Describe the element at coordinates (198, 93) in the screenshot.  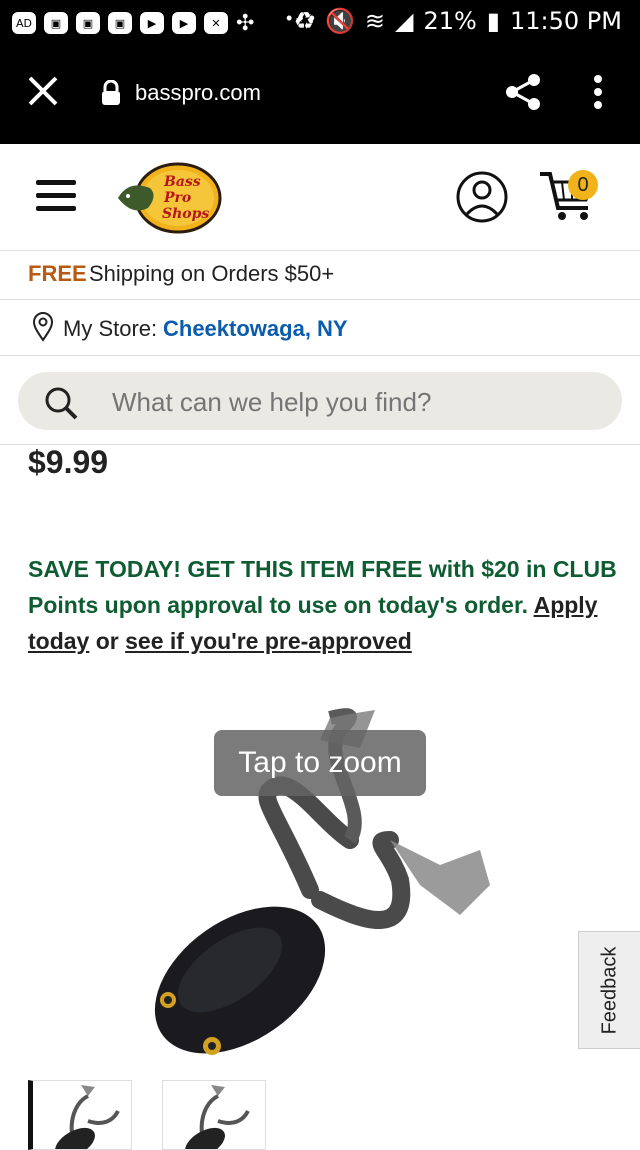
I see `url-bar: basspro.com` at that location.